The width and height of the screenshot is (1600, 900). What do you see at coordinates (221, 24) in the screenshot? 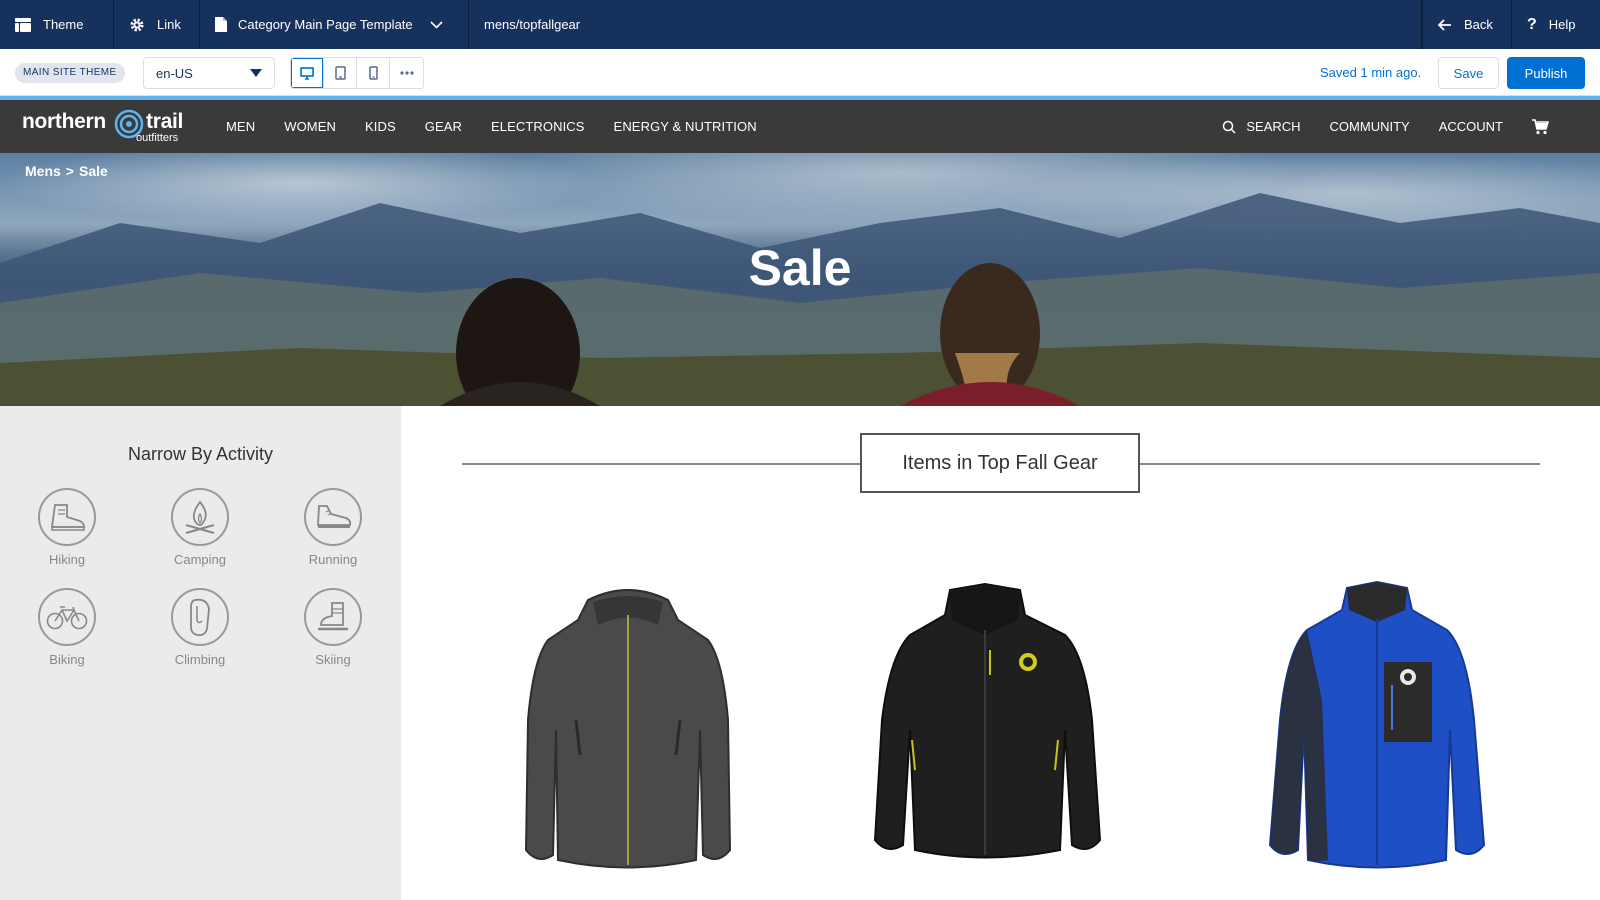
I see `page-icon` at bounding box center [221, 24].